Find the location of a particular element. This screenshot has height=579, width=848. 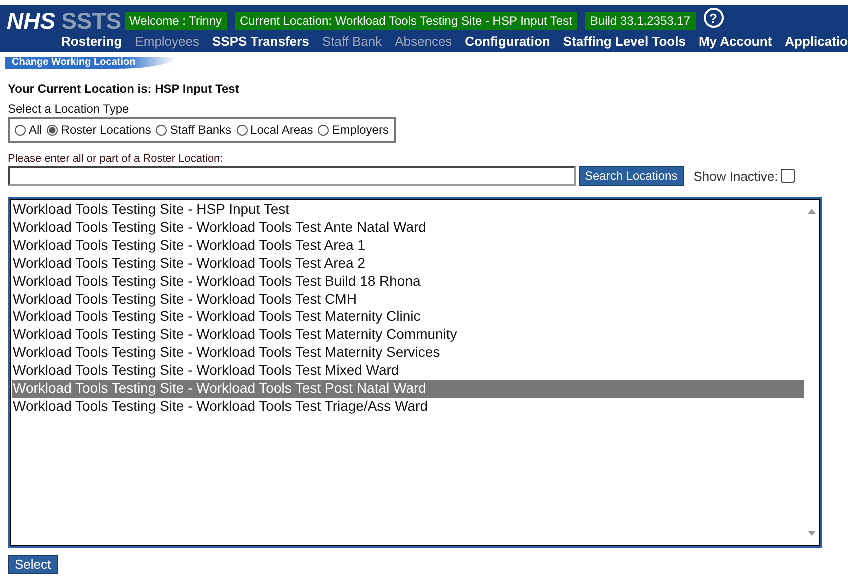

location-item: Workload Tools Testing Site - Workload Tools Test Triage/Ass Ward is located at coordinates (408, 407).